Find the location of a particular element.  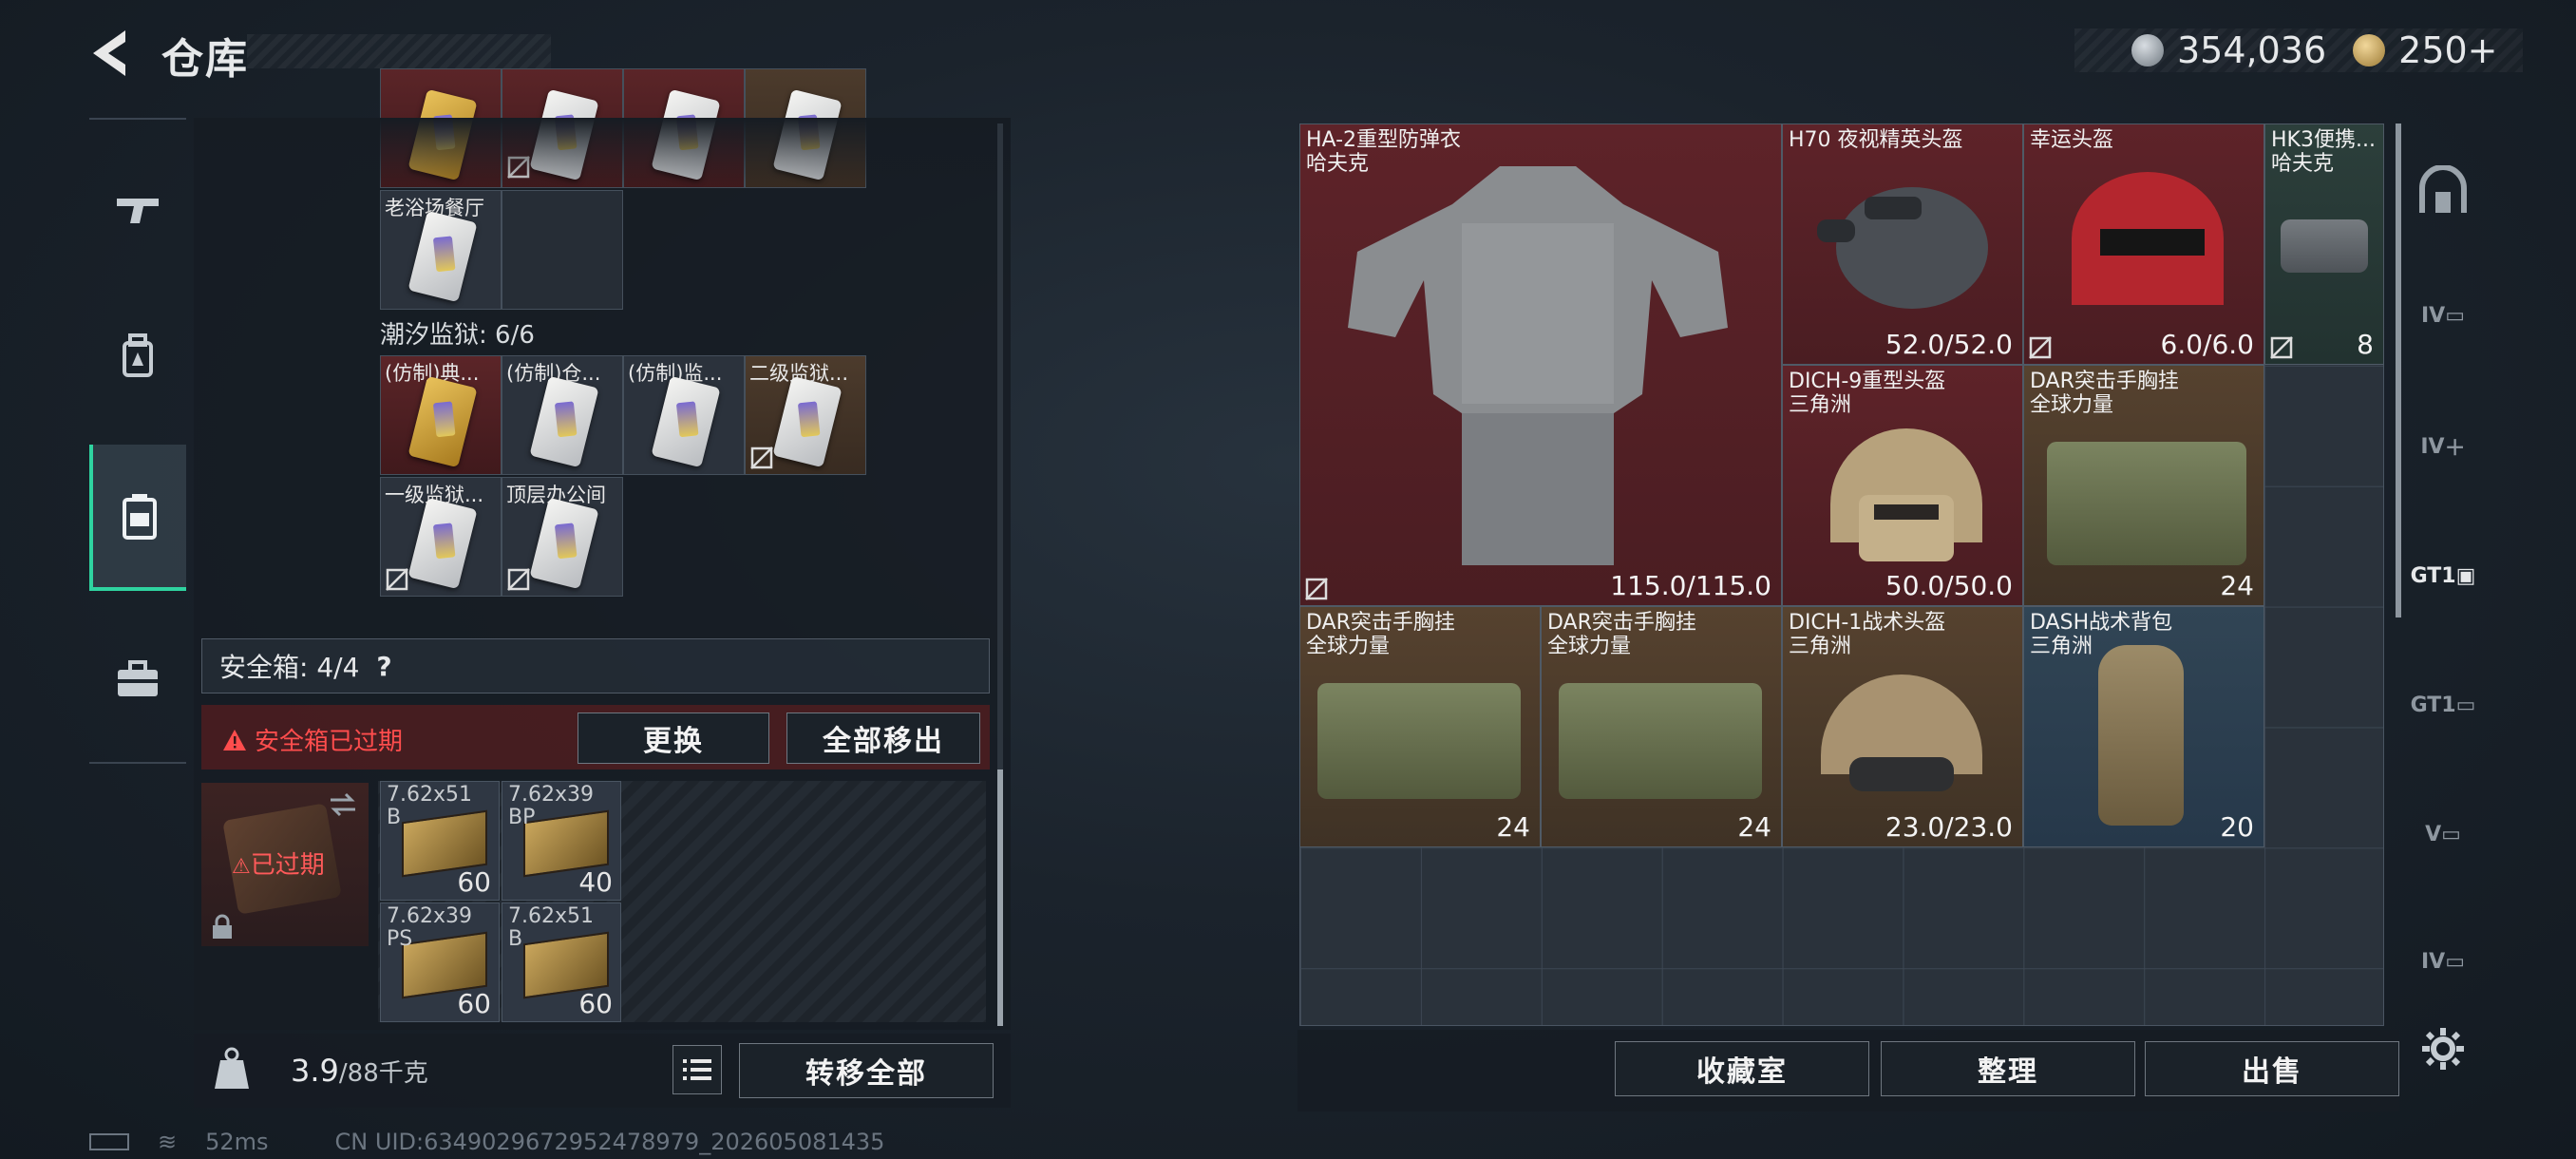

ammo-item: 7.62x39 BP 40 is located at coordinates (561, 841).